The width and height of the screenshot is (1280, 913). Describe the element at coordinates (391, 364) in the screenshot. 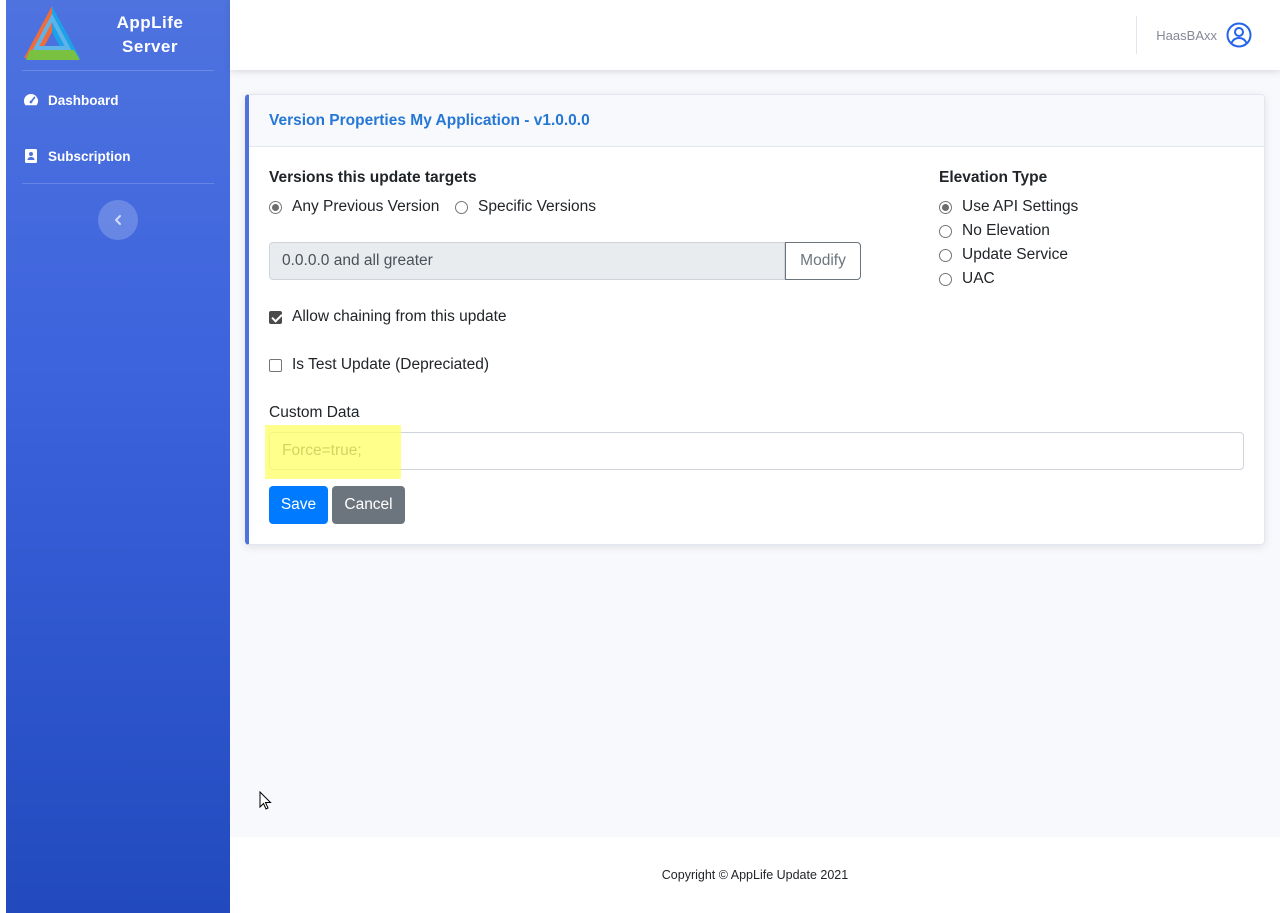

I see `checkbox-label: Is Test Update (Depreciated)` at that location.